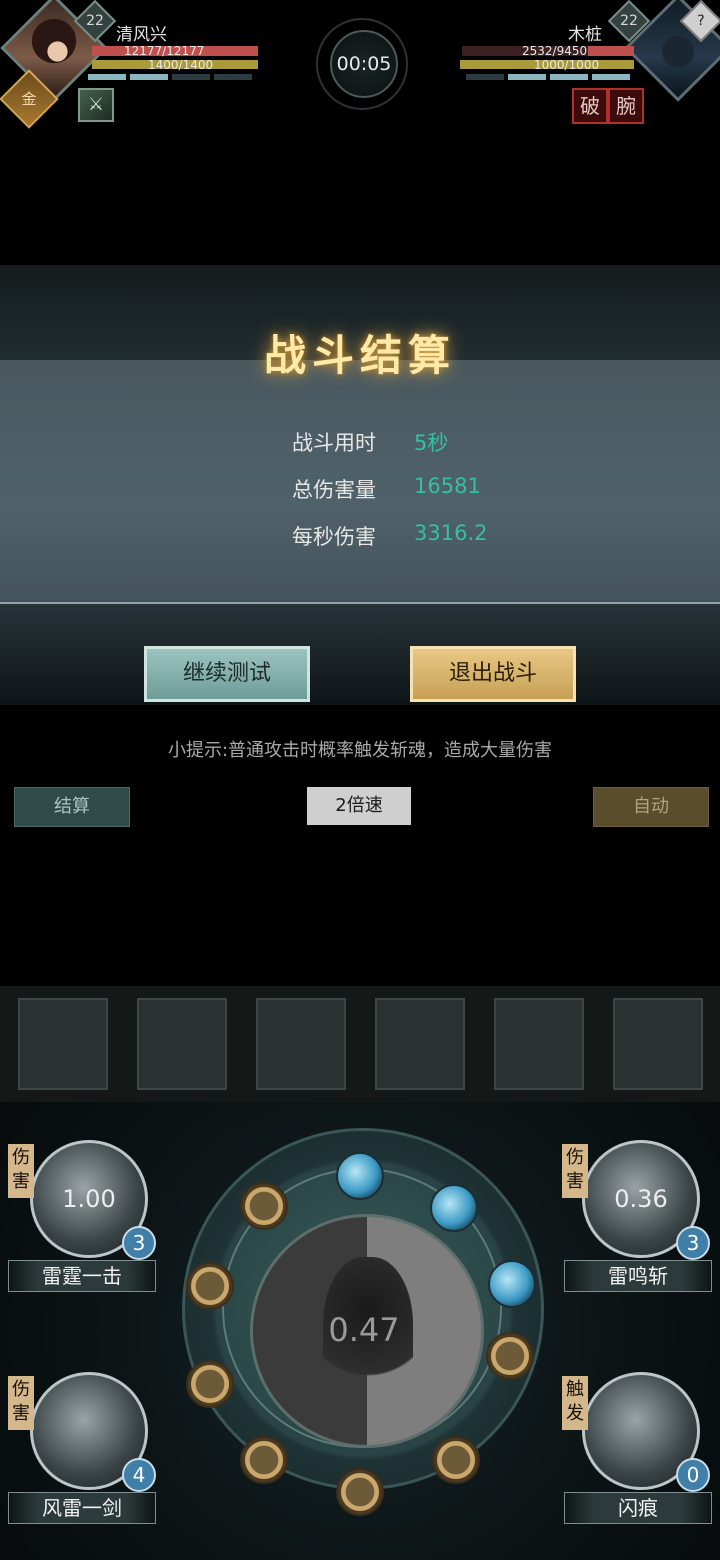 Image resolution: width=720 pixels, height=1560 pixels. What do you see at coordinates (590, 106) in the screenshot?
I see `debuff-break-icon: 破` at bounding box center [590, 106].